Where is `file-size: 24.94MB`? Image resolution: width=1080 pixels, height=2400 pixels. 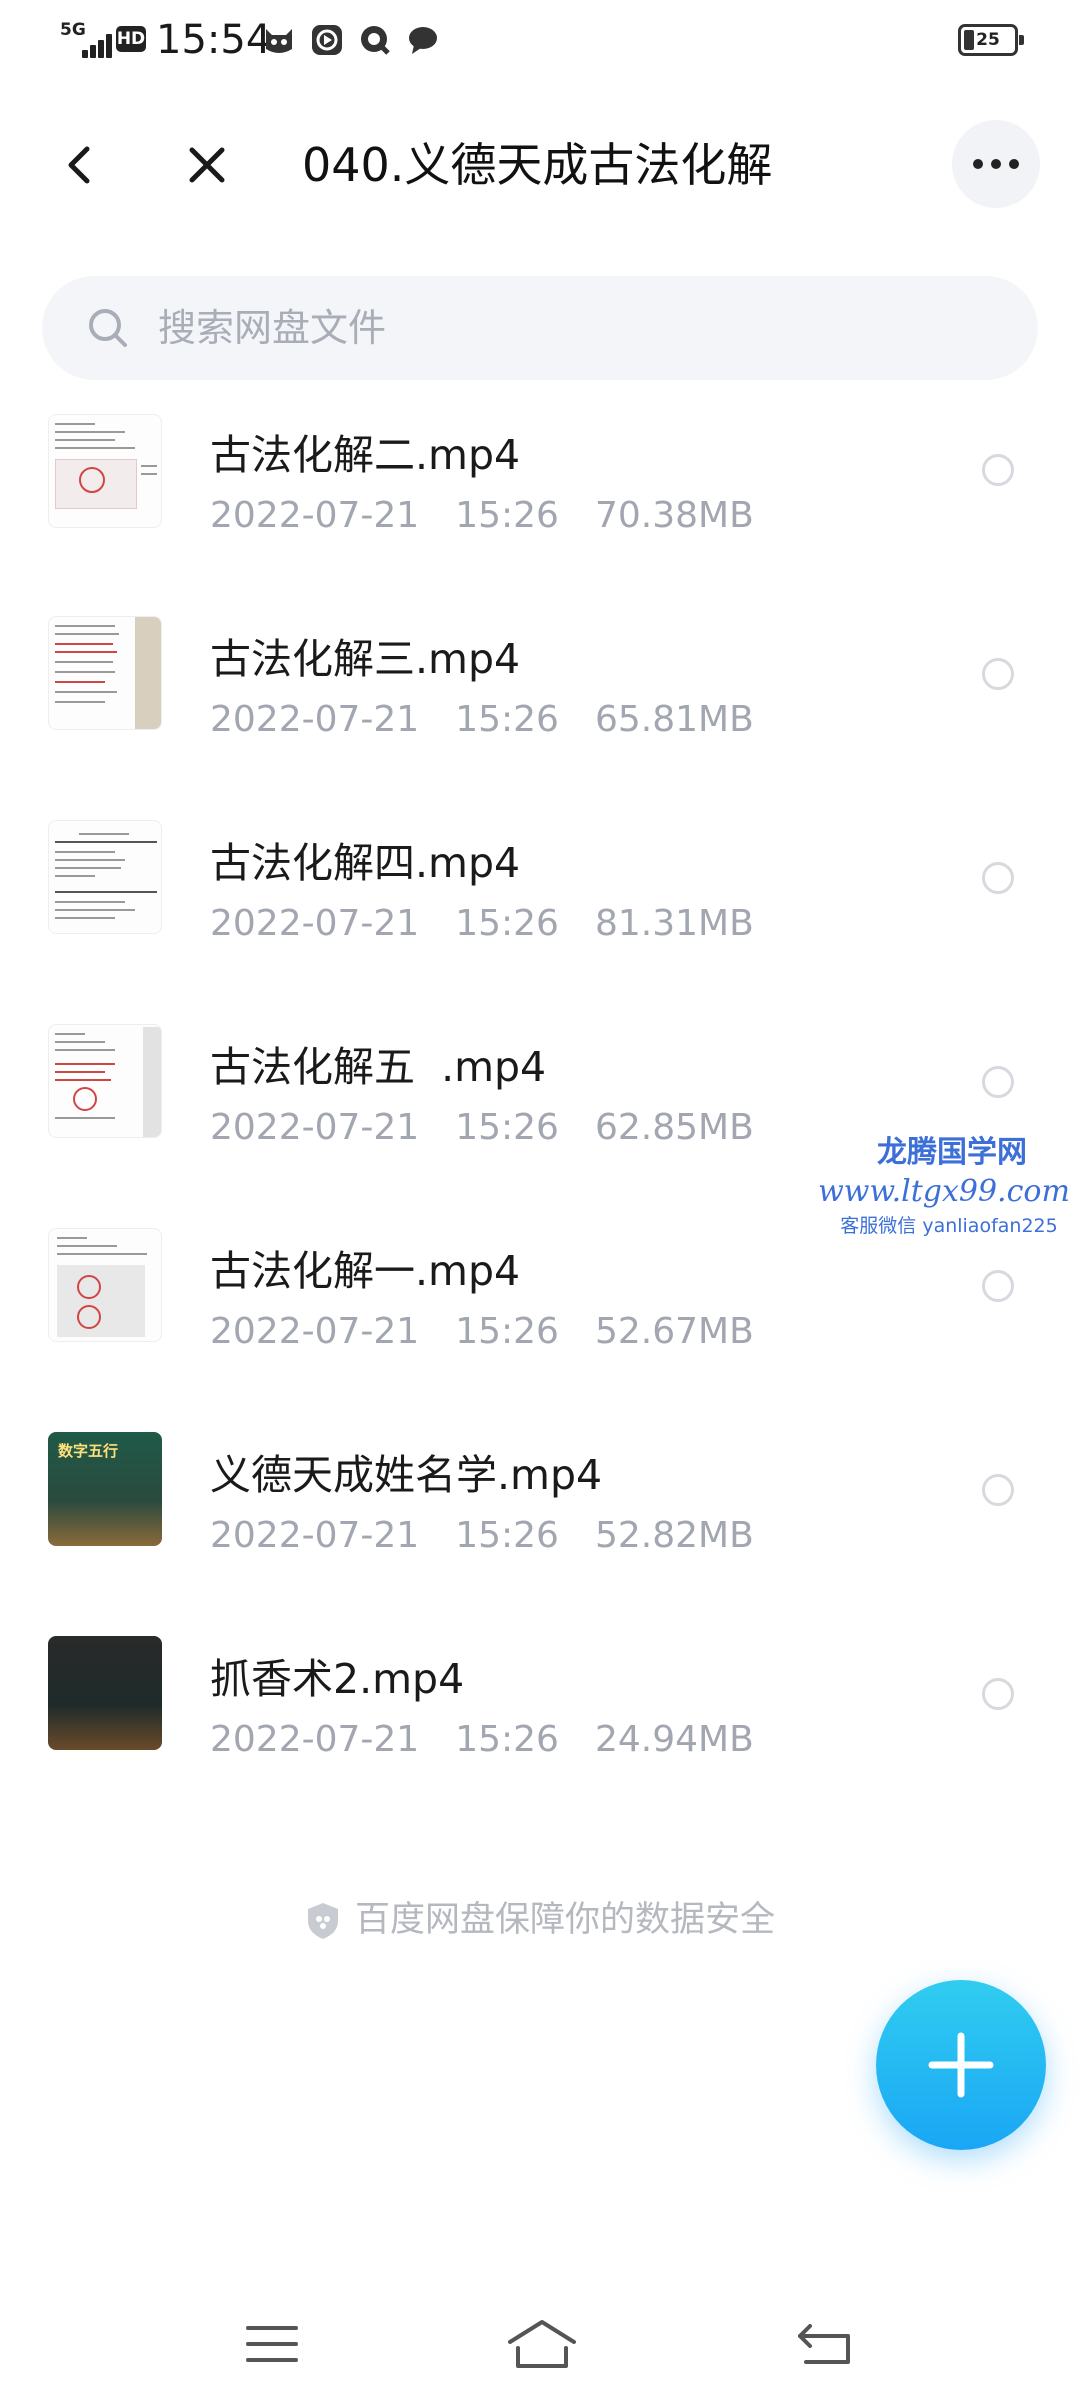 file-size: 24.94MB is located at coordinates (674, 1739).